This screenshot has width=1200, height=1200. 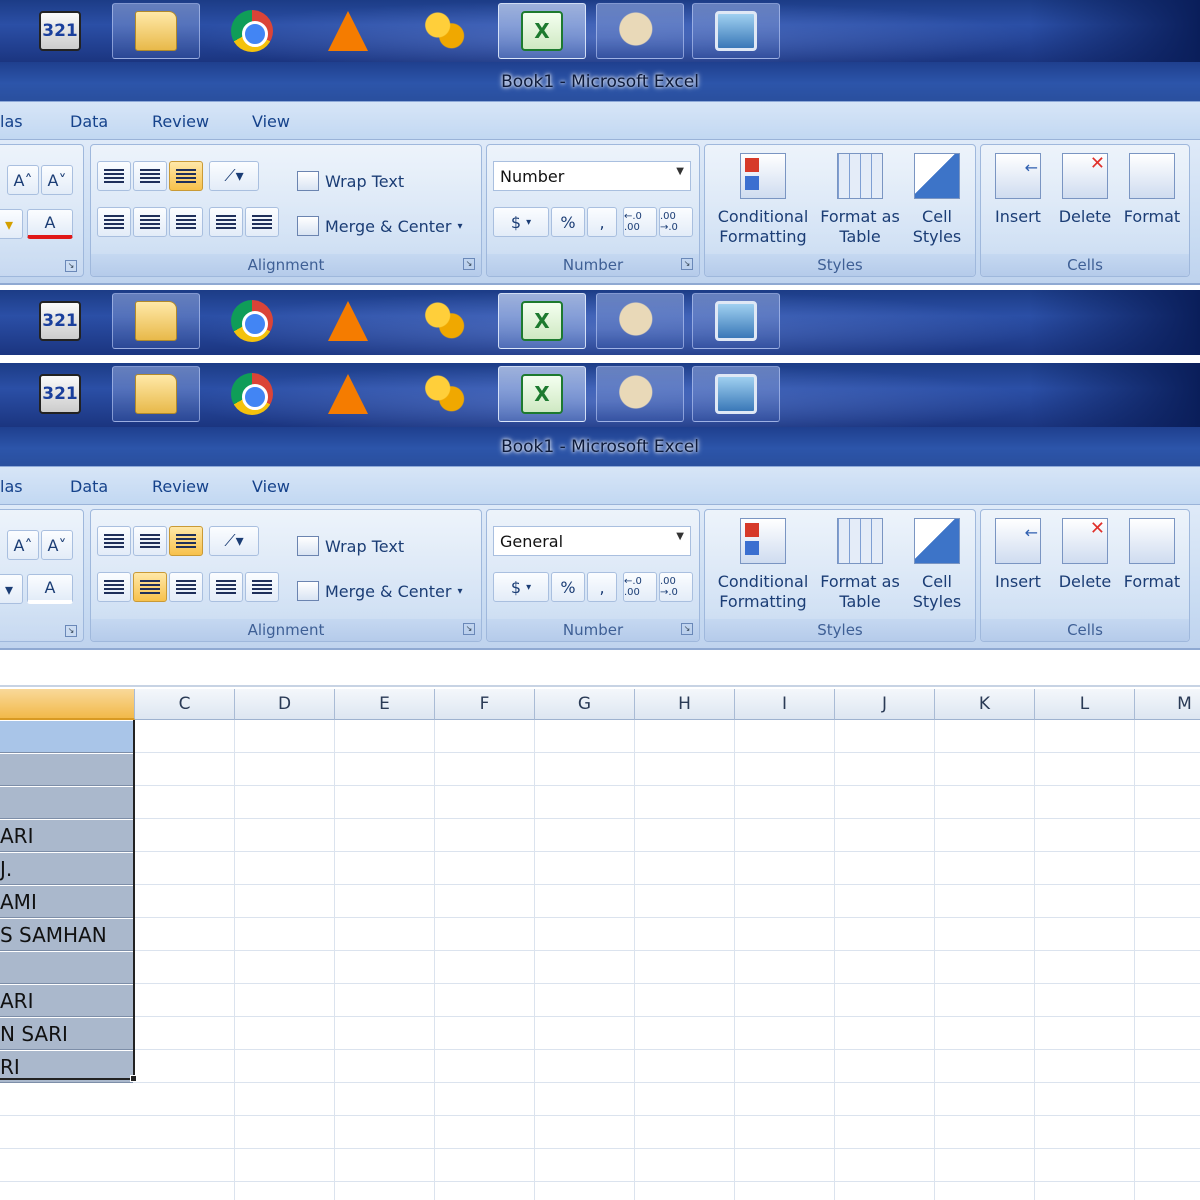 What do you see at coordinates (685, 704) in the screenshot?
I see `column-header-h: H` at bounding box center [685, 704].